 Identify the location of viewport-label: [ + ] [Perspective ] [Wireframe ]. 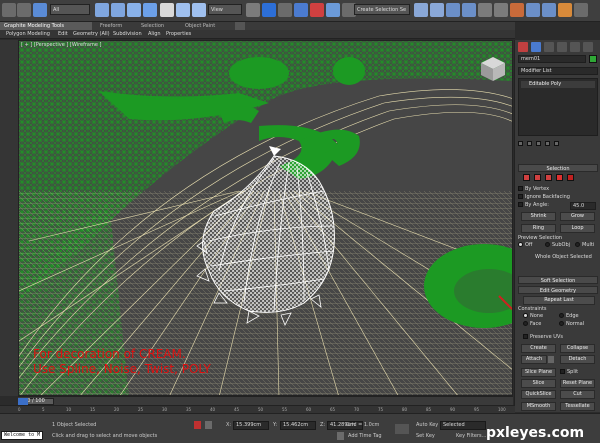
(61, 45).